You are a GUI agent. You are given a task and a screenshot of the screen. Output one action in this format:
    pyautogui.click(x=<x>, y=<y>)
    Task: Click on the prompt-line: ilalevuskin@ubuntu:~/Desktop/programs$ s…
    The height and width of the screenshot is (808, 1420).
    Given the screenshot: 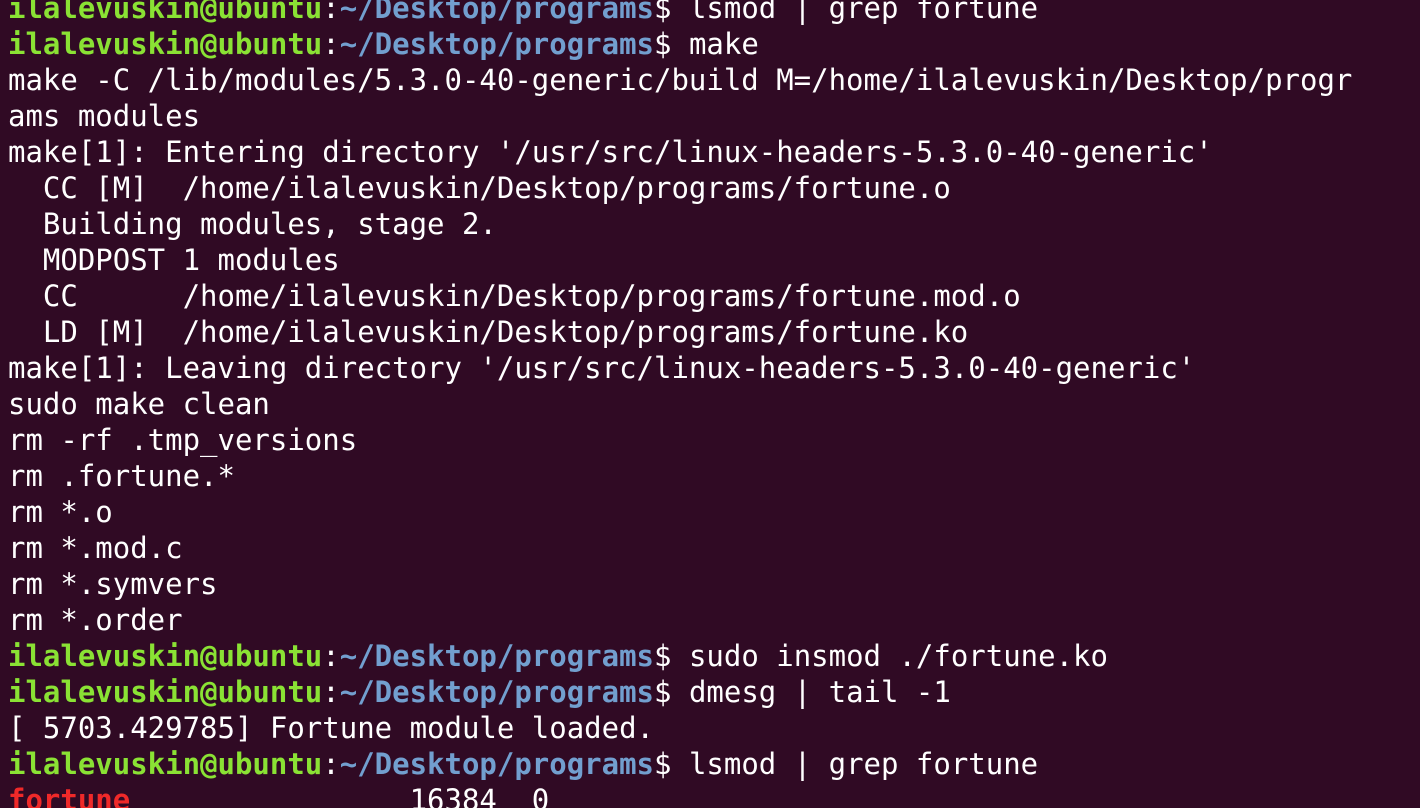 What is the action you would take?
    pyautogui.click(x=680, y=656)
    